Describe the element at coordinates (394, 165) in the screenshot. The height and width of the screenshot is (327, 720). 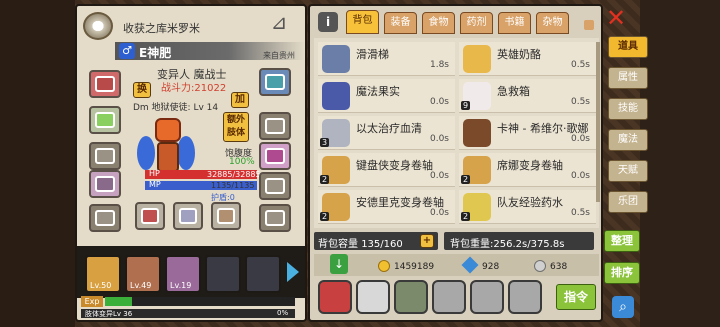
I see `item-name: 键盘侠变身卷轴` at that location.